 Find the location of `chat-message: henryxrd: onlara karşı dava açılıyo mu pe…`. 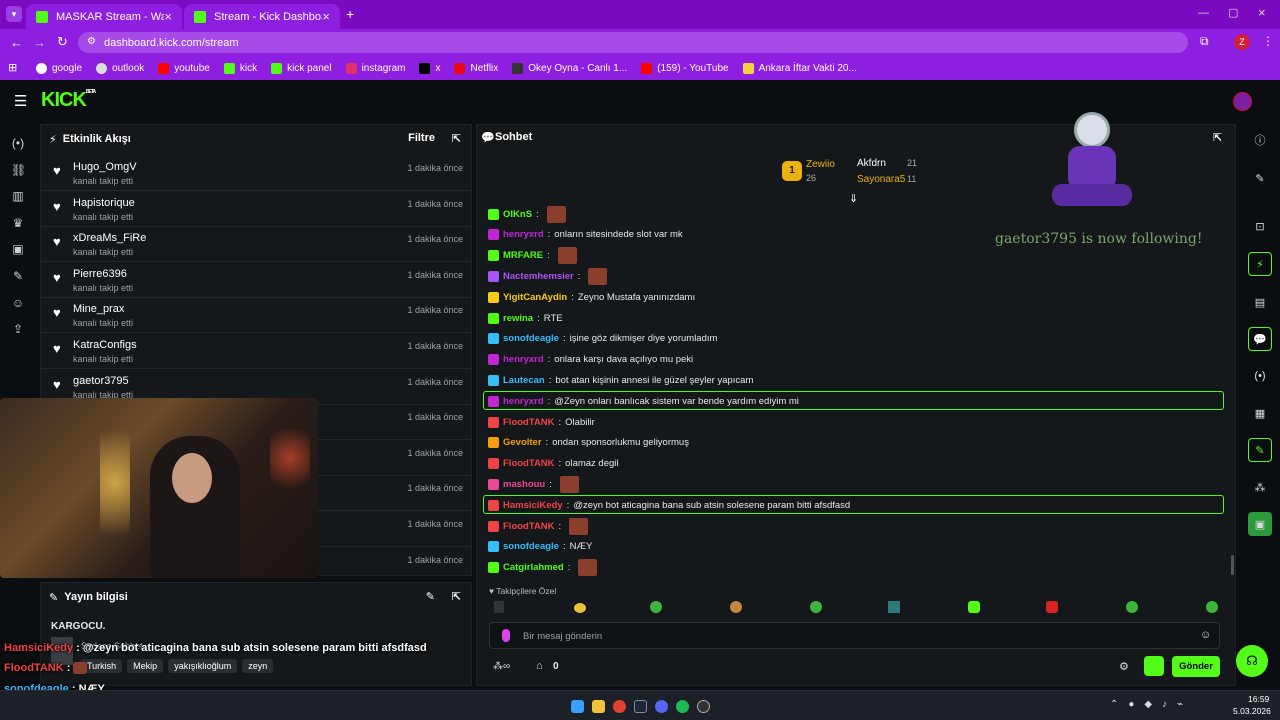

chat-message: henryxrd: onlara karşı dava açılıyo mu pe… is located at coordinates (590, 360).